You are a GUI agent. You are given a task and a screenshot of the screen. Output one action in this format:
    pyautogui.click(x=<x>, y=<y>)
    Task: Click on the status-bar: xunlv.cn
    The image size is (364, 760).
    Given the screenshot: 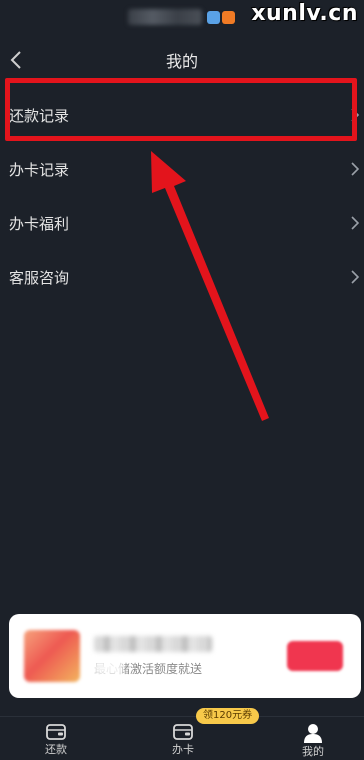 What is the action you would take?
    pyautogui.click(x=182, y=17)
    